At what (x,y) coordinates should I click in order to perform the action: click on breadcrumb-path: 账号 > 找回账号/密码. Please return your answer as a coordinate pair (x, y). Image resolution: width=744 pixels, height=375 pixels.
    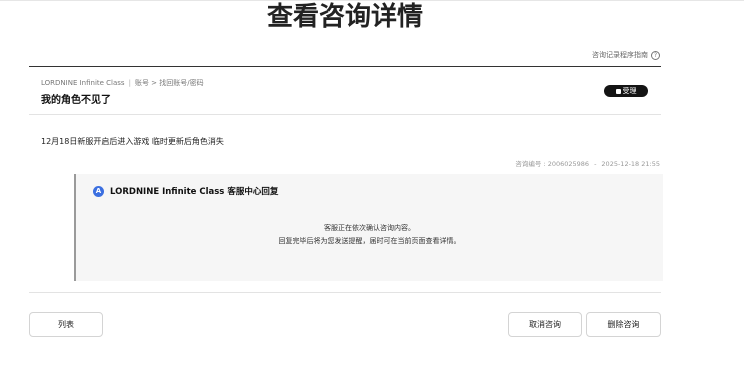
    Looking at the image, I should click on (169, 83).